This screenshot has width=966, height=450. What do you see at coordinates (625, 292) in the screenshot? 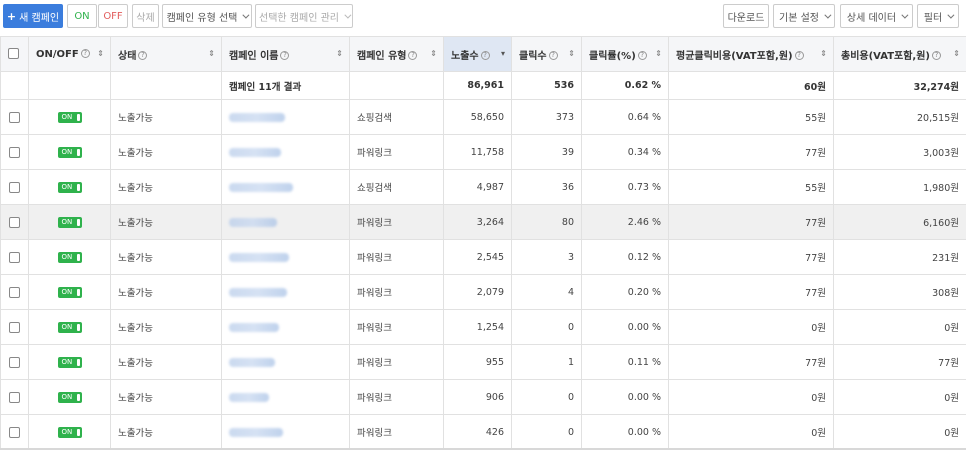
I see `ctr-cell: 0.20 %` at bounding box center [625, 292].